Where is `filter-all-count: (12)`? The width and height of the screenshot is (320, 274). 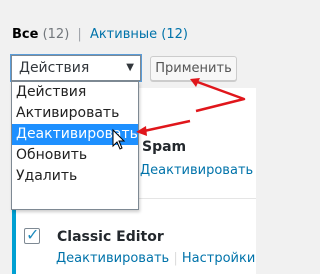 filter-all-count: (12) is located at coordinates (56, 34).